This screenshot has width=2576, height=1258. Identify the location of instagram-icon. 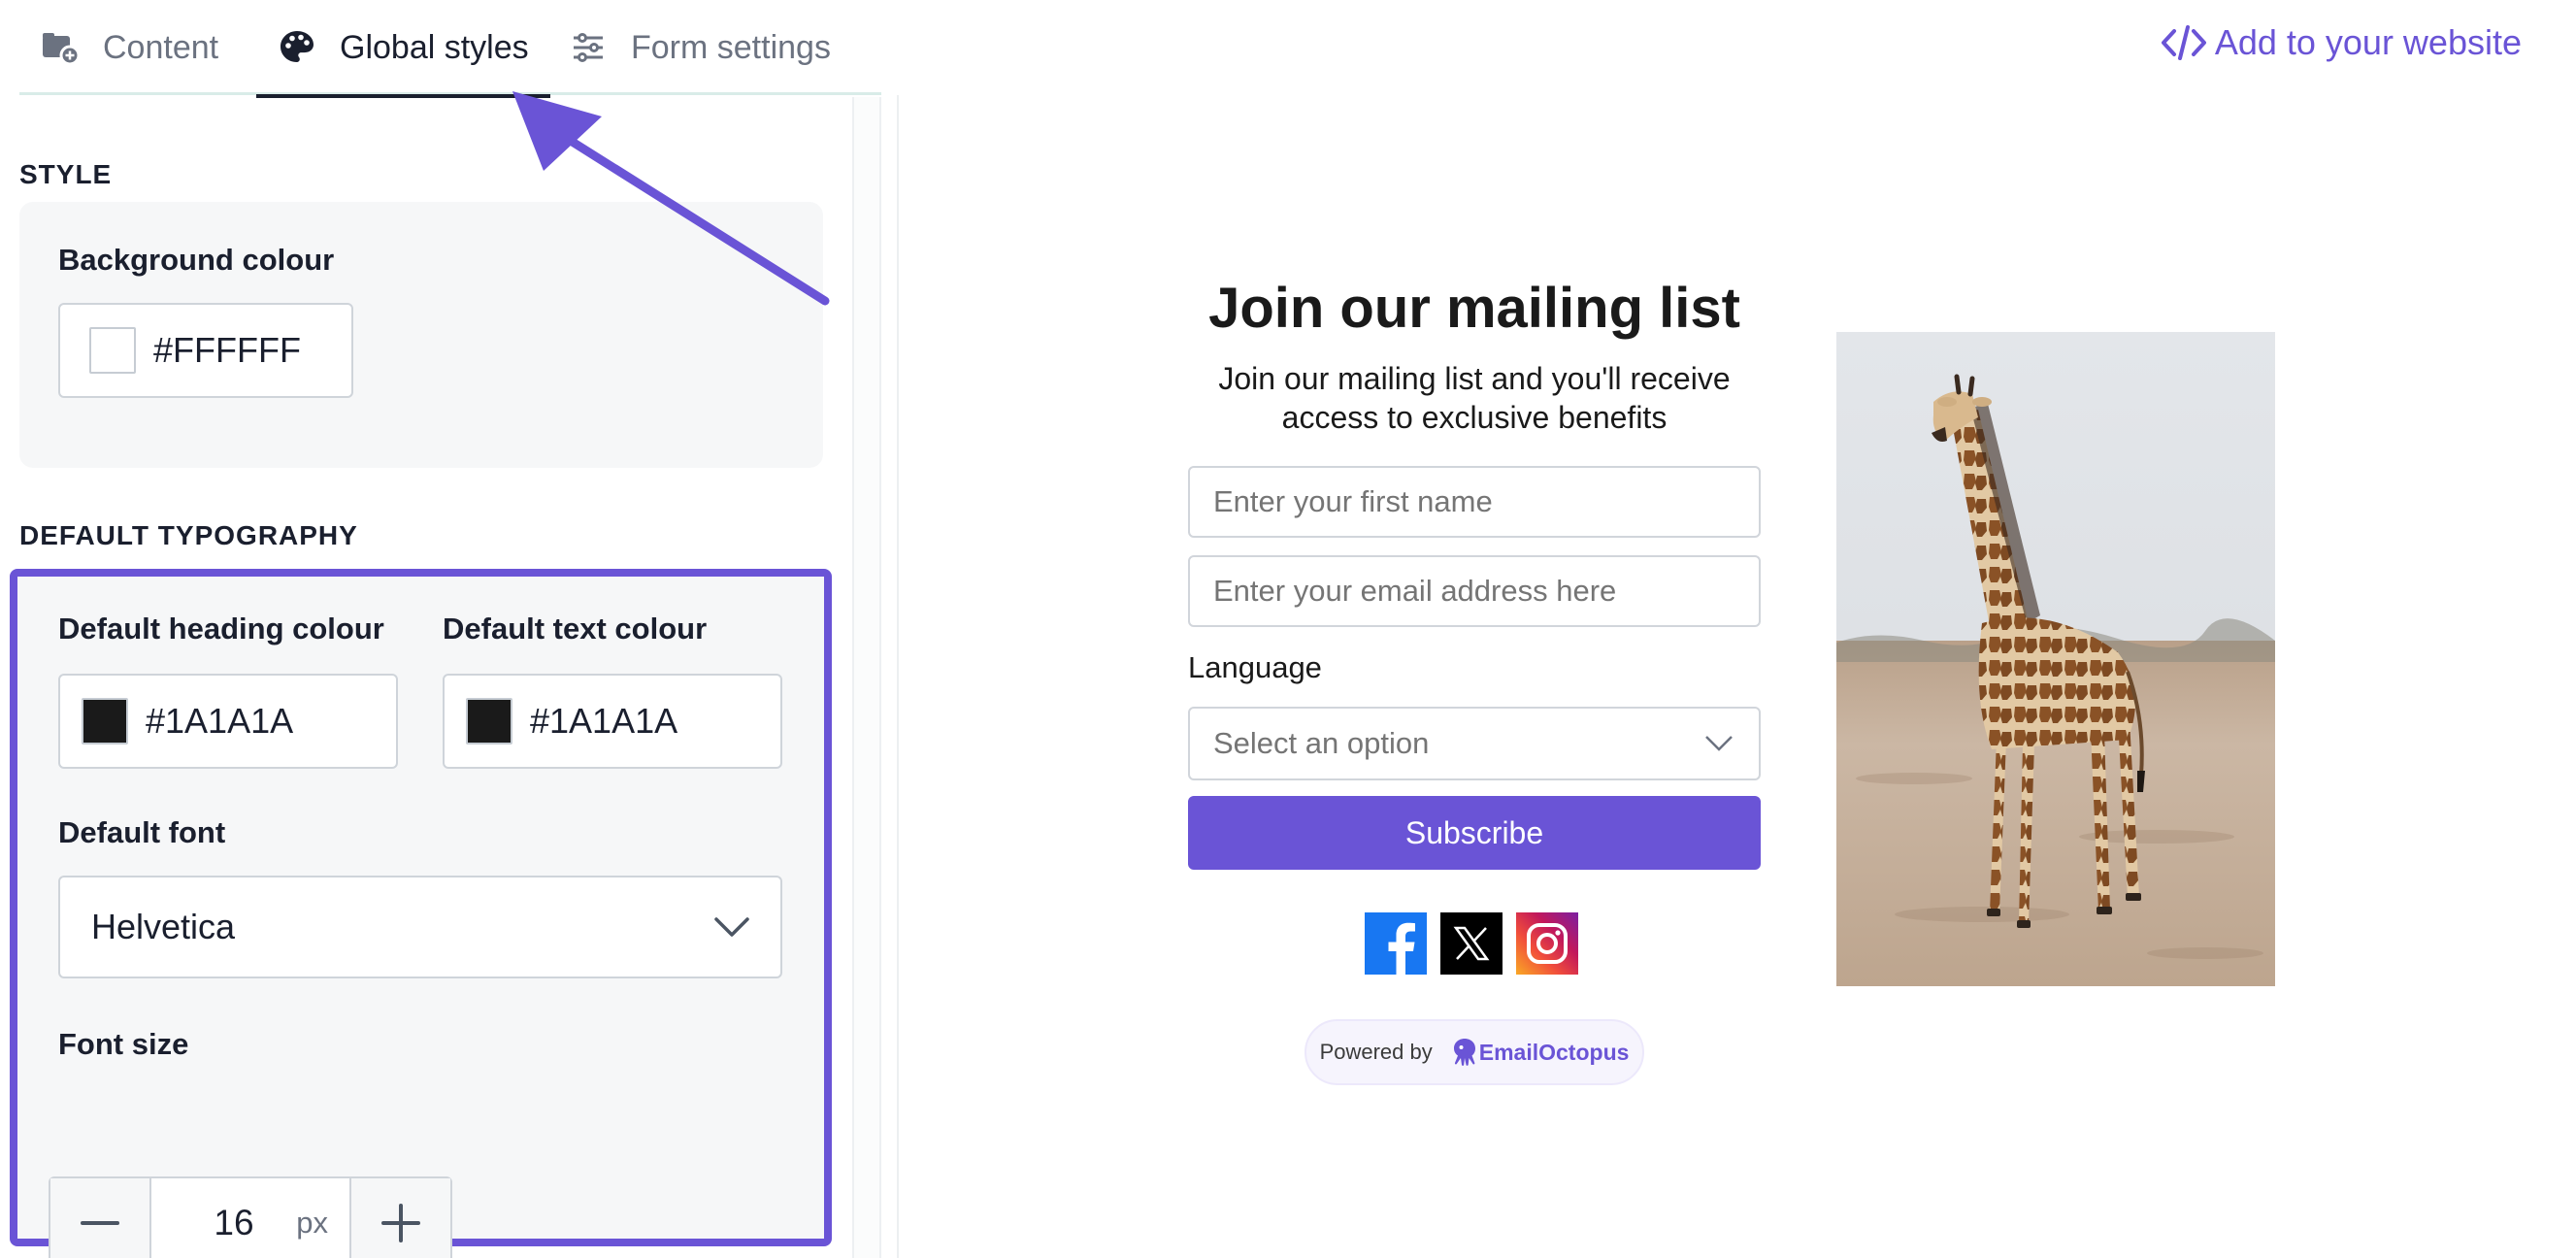
(1547, 943).